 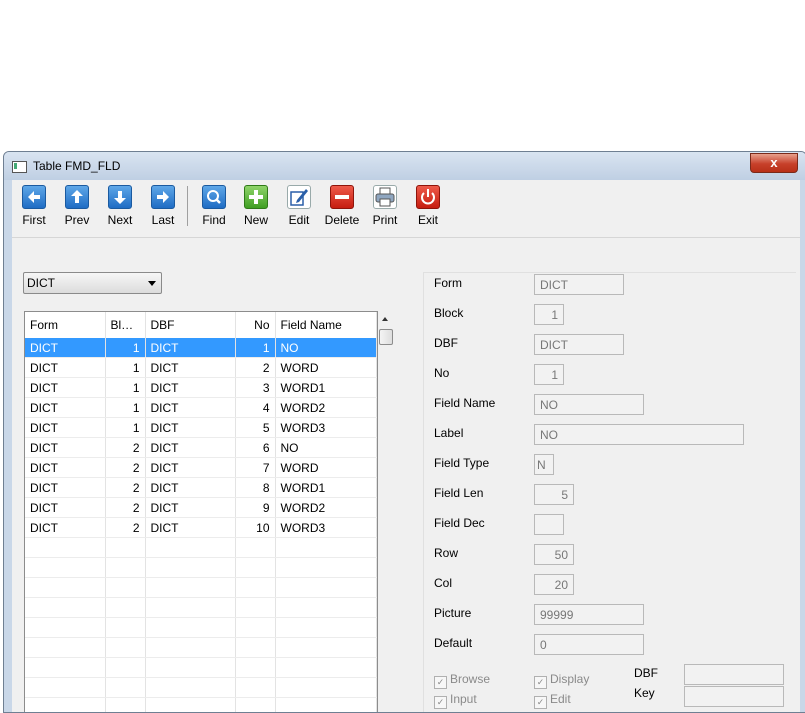 I want to click on field-type-label: Field Type, so click(x=461, y=463).